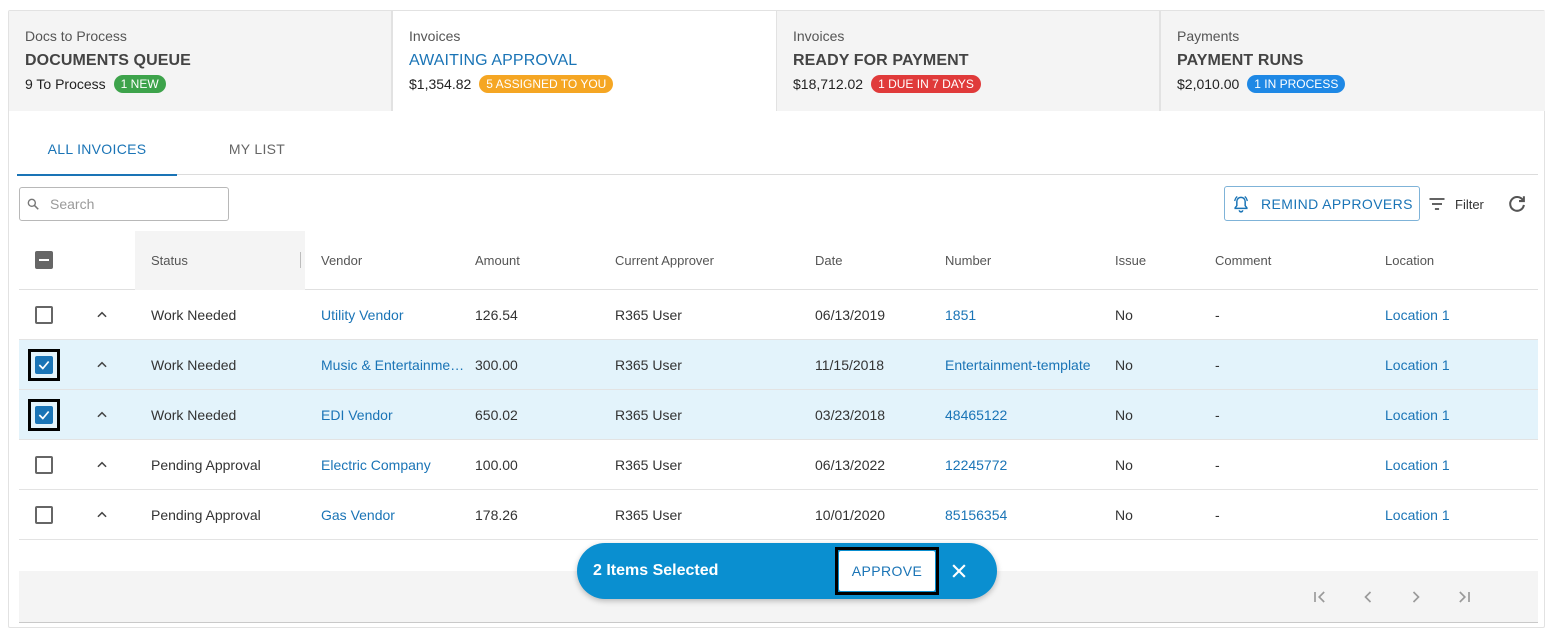 The image size is (1551, 636). I want to click on selection-action-bar: 2 Items Selected APPROVE, so click(787, 571).